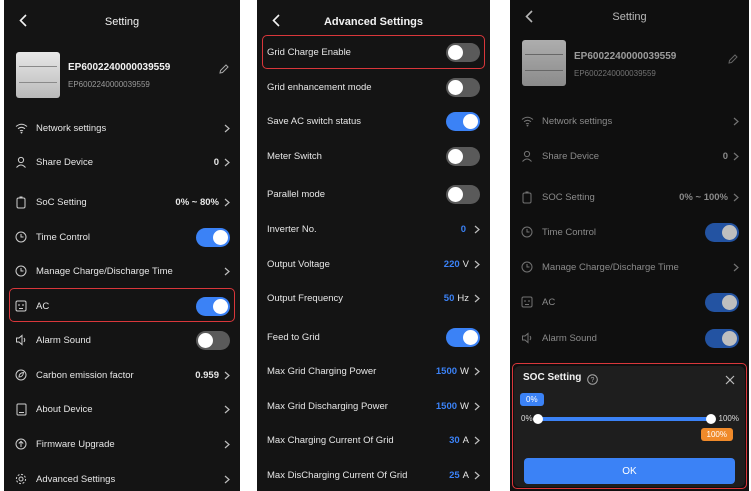  Describe the element at coordinates (292, 229) in the screenshot. I see `setting-label: Inverter No.` at that location.